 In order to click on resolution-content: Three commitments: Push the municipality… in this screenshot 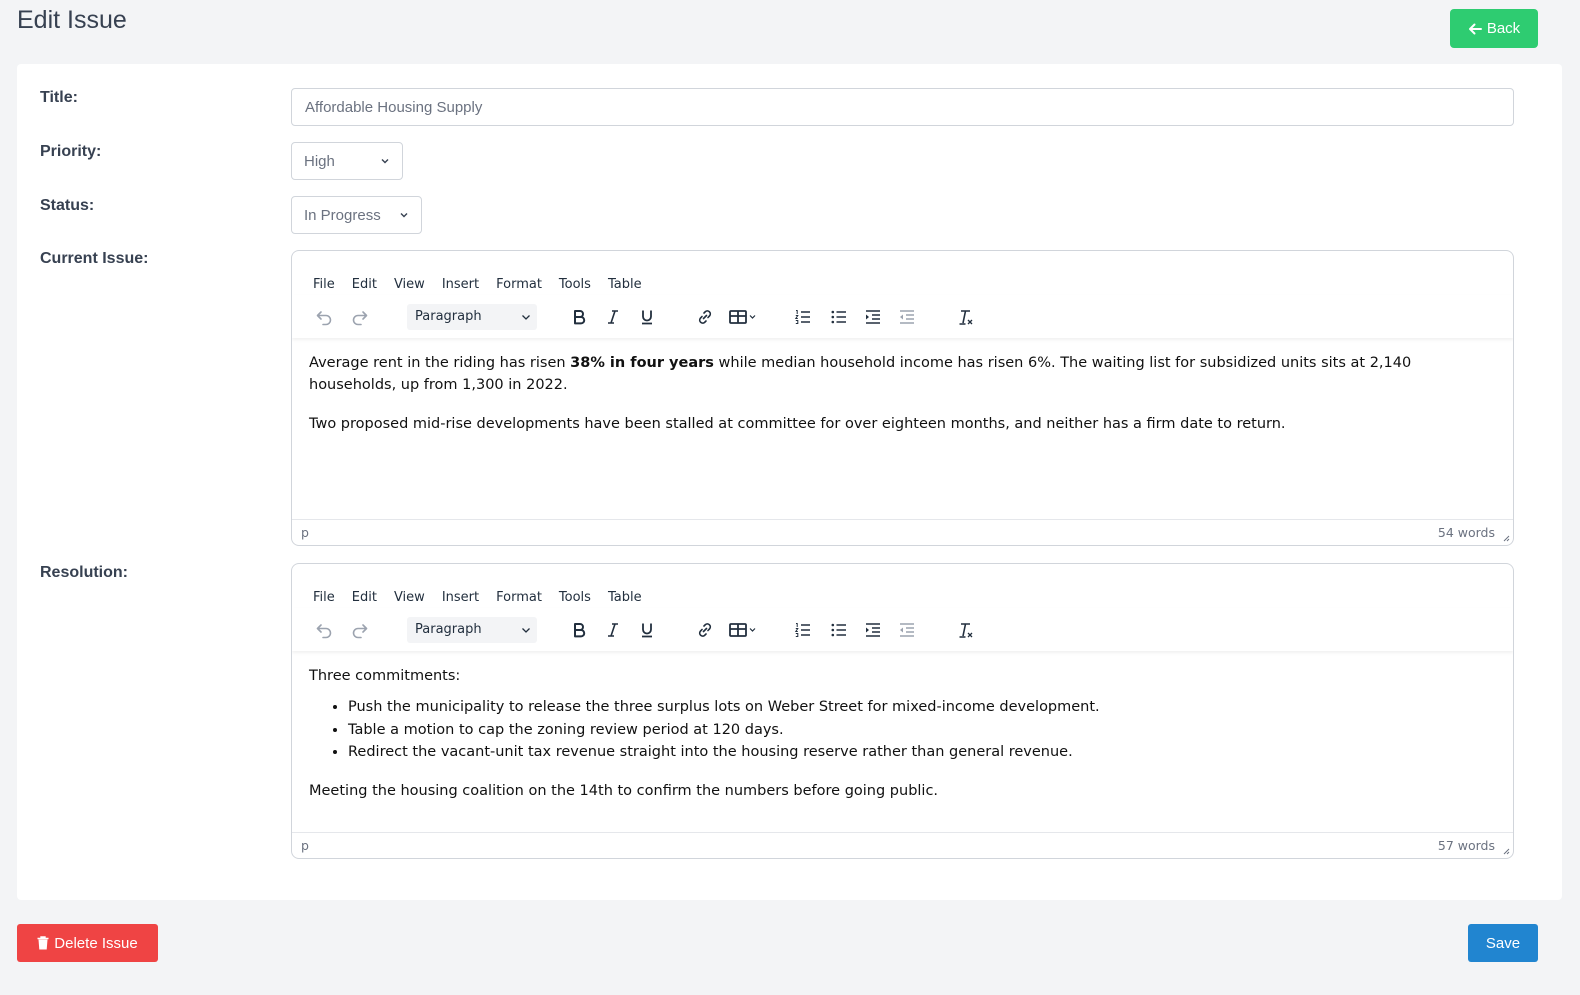, I will do `click(902, 726)`.